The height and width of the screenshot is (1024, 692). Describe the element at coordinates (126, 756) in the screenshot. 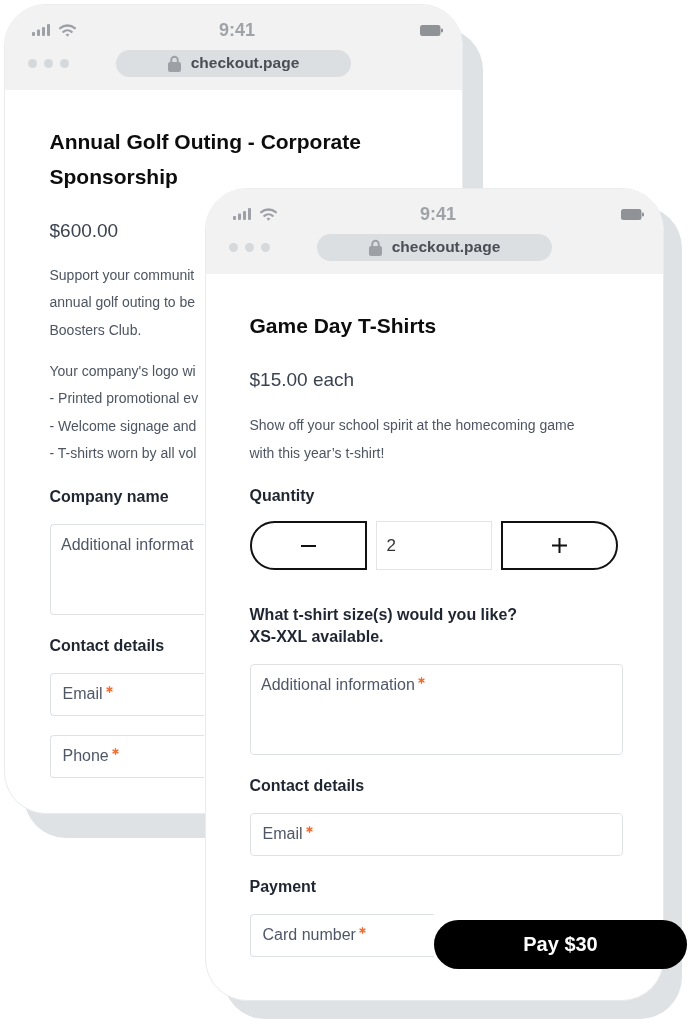

I see `input-field: Phone` at that location.